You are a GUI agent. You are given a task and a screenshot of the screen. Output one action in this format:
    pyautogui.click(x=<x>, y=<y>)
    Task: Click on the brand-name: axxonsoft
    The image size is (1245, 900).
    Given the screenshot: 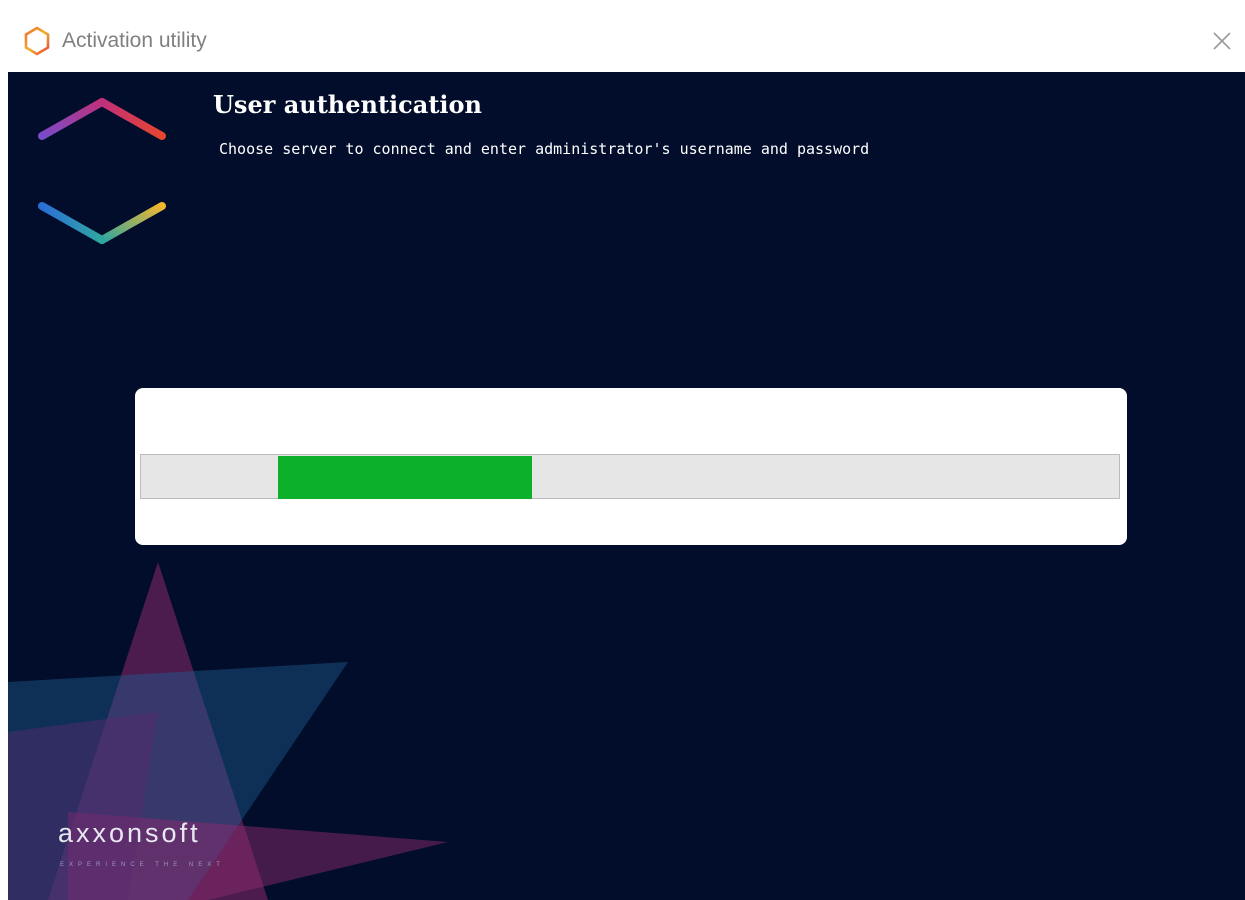 What is the action you would take?
    pyautogui.click(x=129, y=833)
    